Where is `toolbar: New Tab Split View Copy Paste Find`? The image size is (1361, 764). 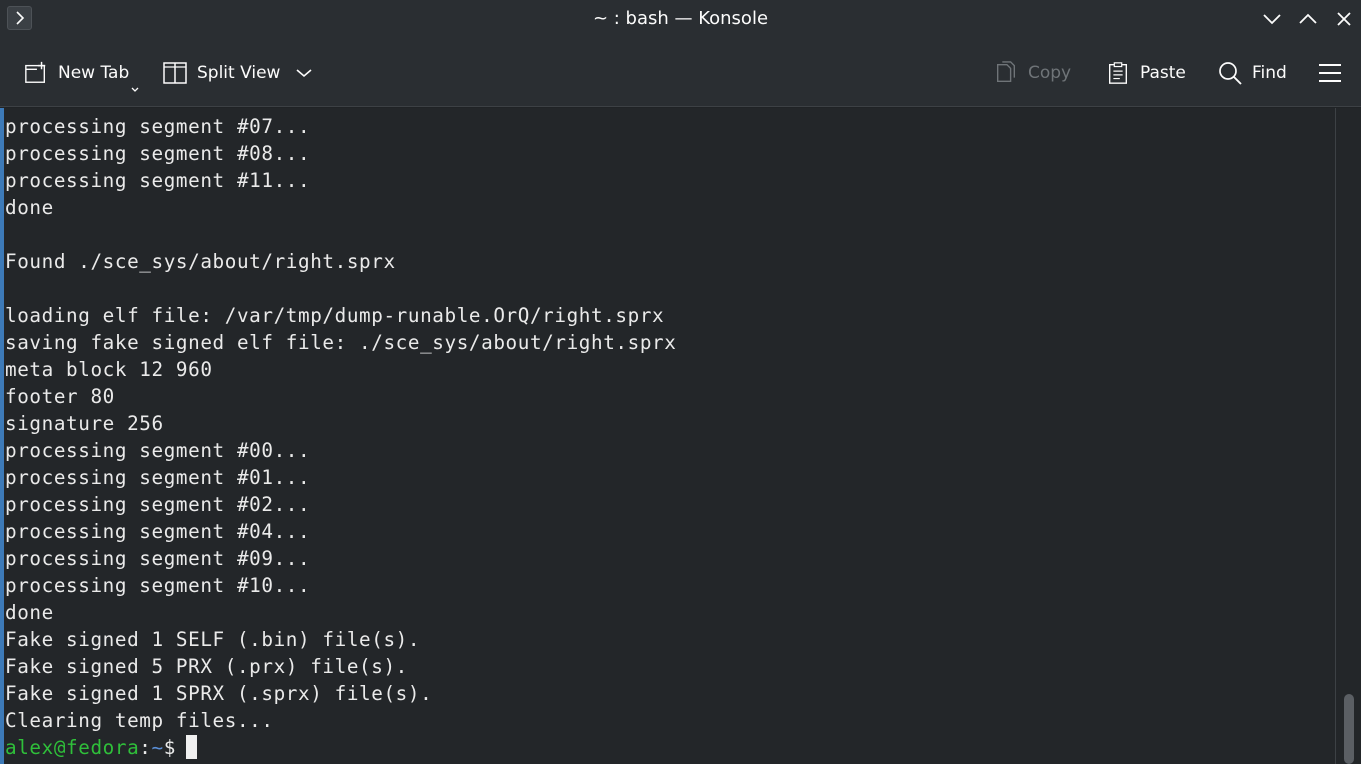
toolbar: New Tab Split View Copy Paste Find is located at coordinates (680, 72).